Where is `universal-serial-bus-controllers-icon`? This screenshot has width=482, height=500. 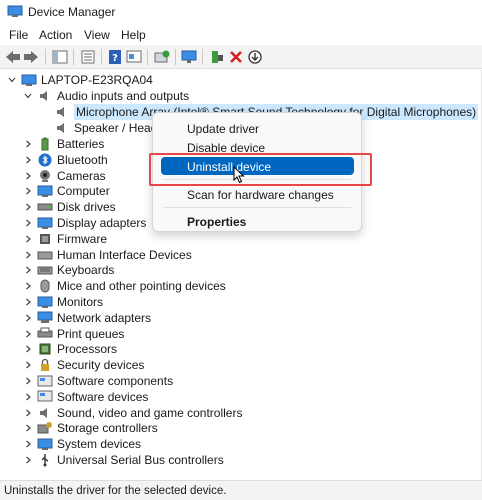 universal-serial-bus-controllers-icon is located at coordinates (45, 460).